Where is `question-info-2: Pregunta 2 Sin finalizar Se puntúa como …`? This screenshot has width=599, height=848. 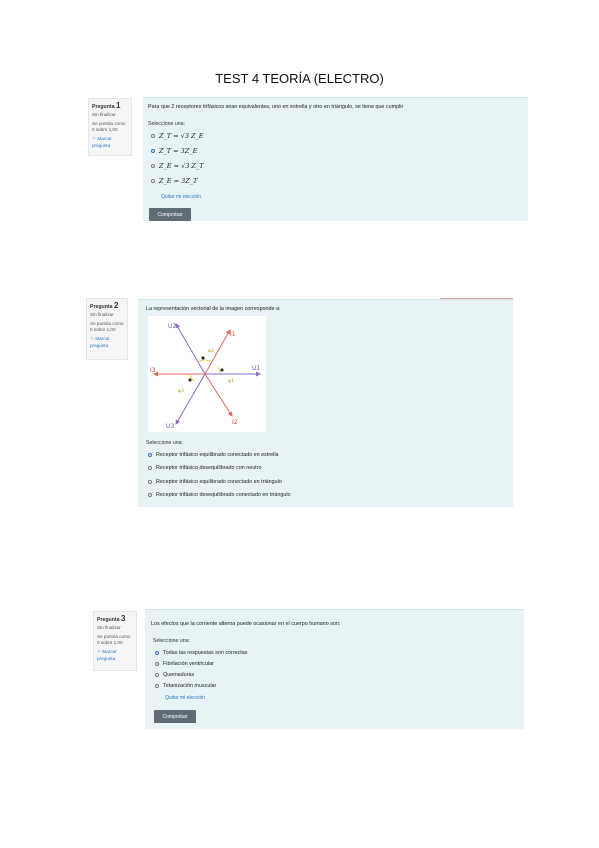
question-info-2: Pregunta 2 Sin finalizar Se puntúa como … is located at coordinates (107, 329).